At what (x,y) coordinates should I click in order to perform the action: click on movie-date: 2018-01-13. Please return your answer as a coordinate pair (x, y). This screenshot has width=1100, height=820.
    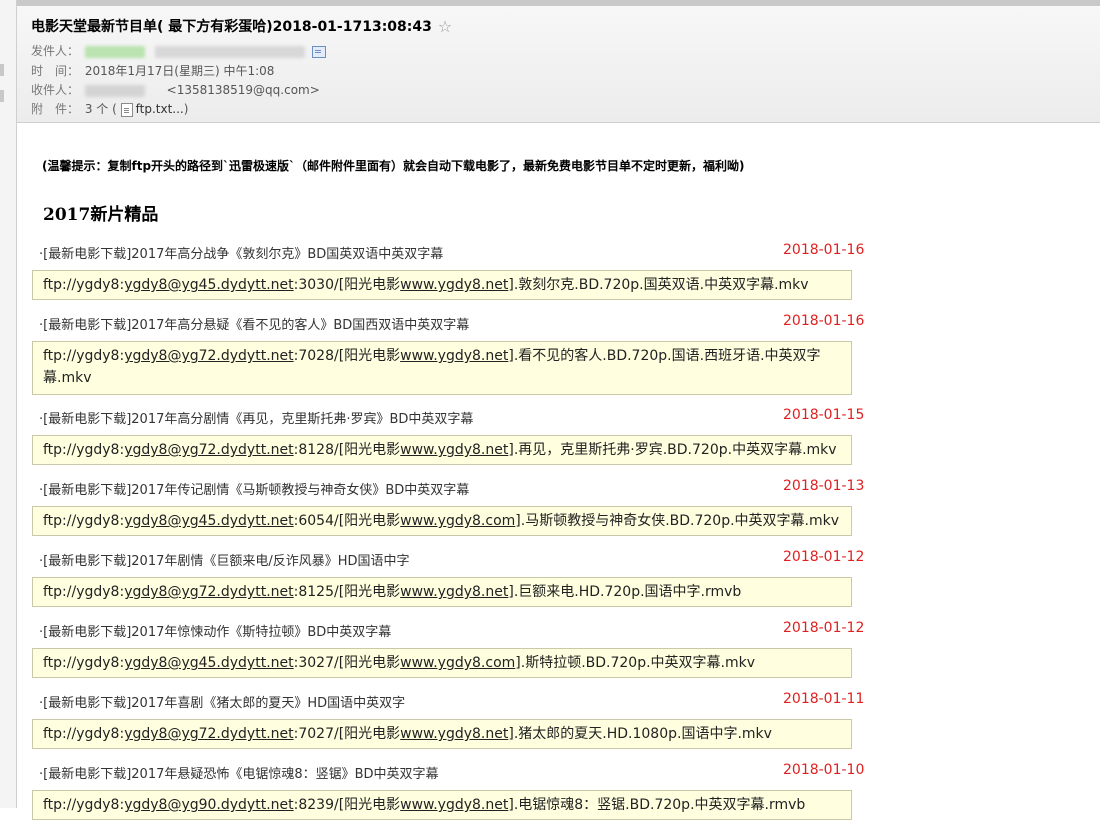
    Looking at the image, I should click on (824, 486).